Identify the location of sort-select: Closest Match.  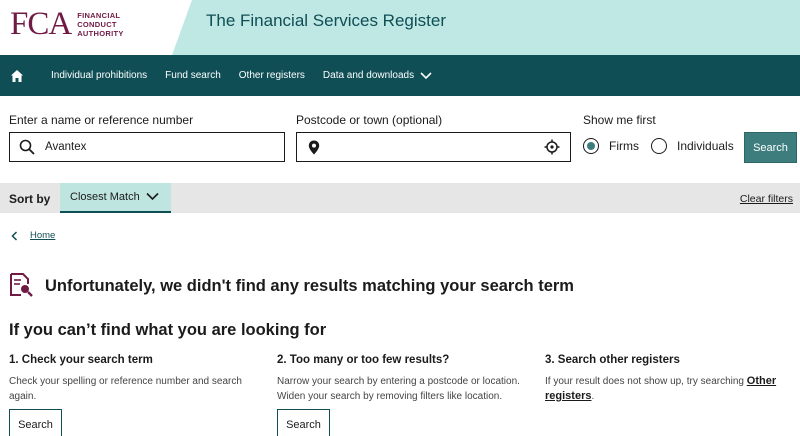
(115, 198).